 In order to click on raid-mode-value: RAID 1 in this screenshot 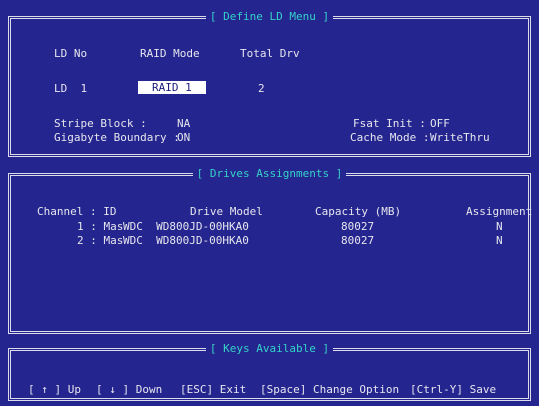, I will do `click(172, 87)`.